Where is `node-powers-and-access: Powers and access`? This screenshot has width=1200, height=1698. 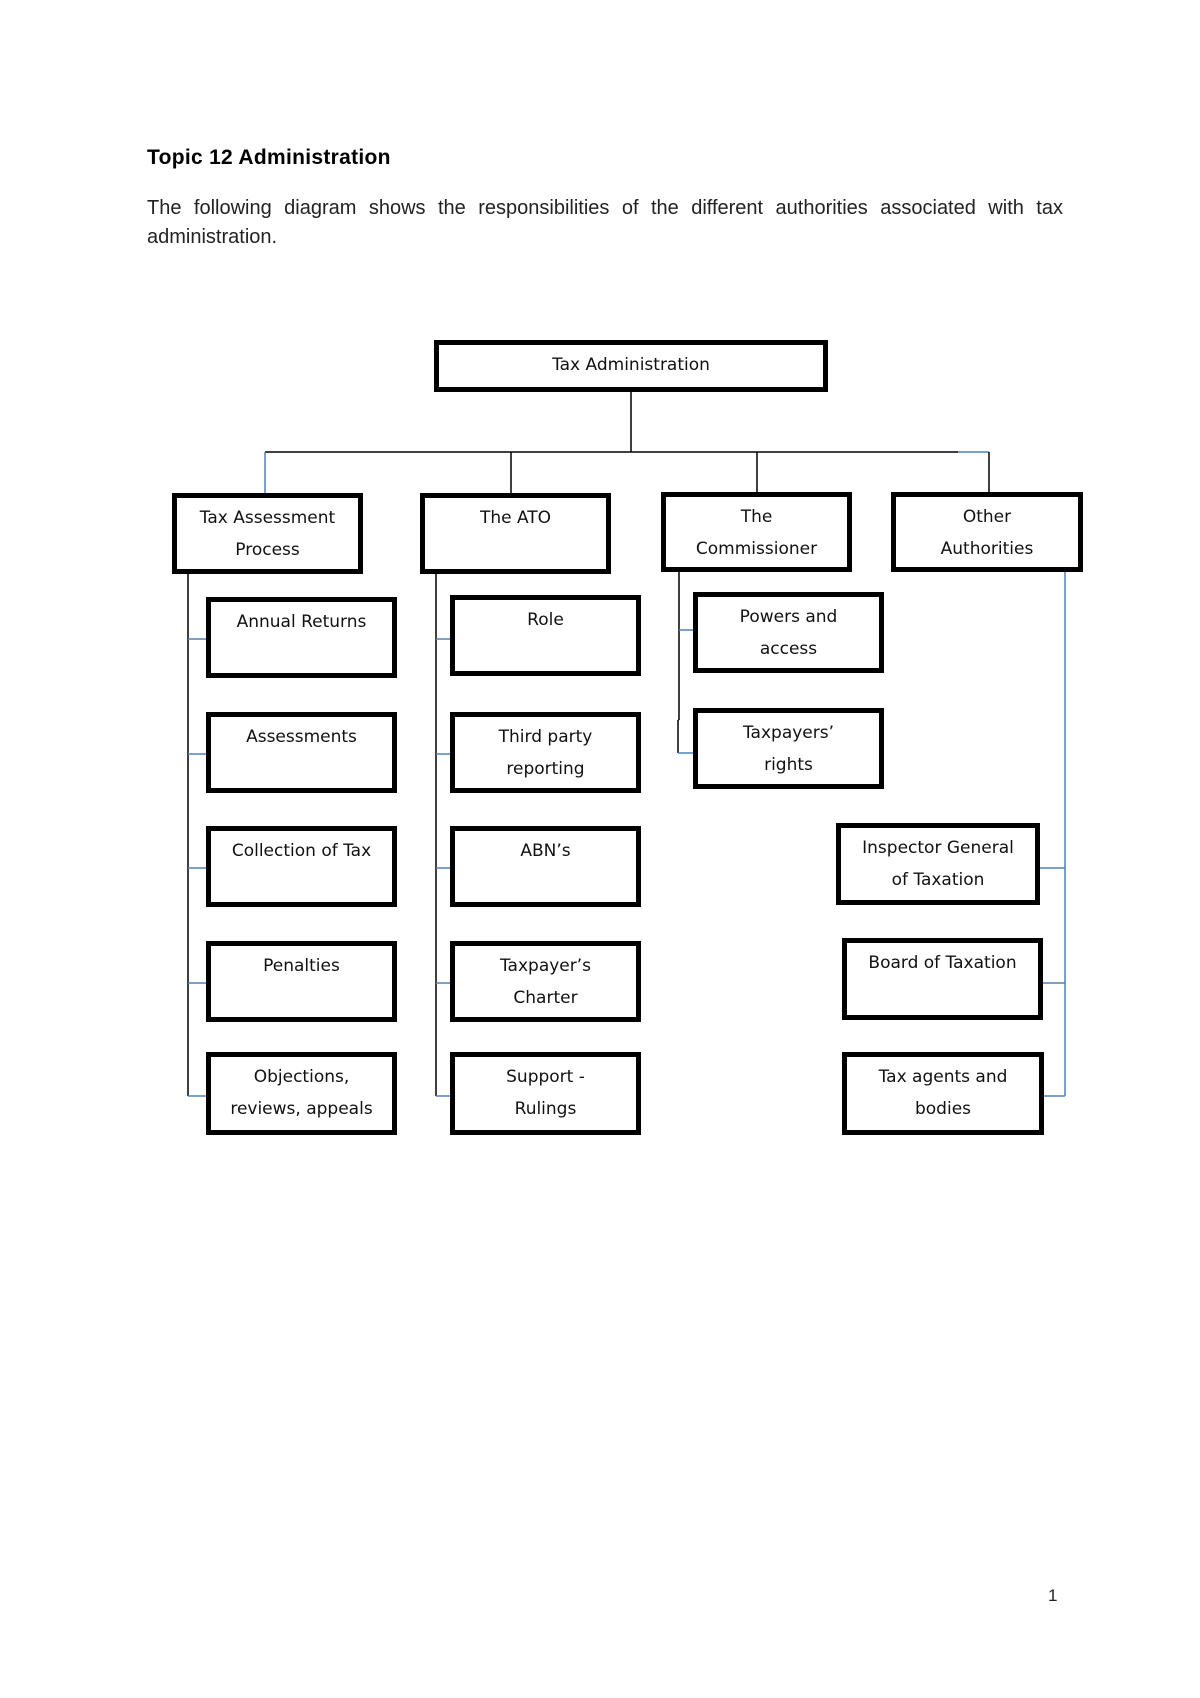 node-powers-and-access: Powers and access is located at coordinates (788, 632).